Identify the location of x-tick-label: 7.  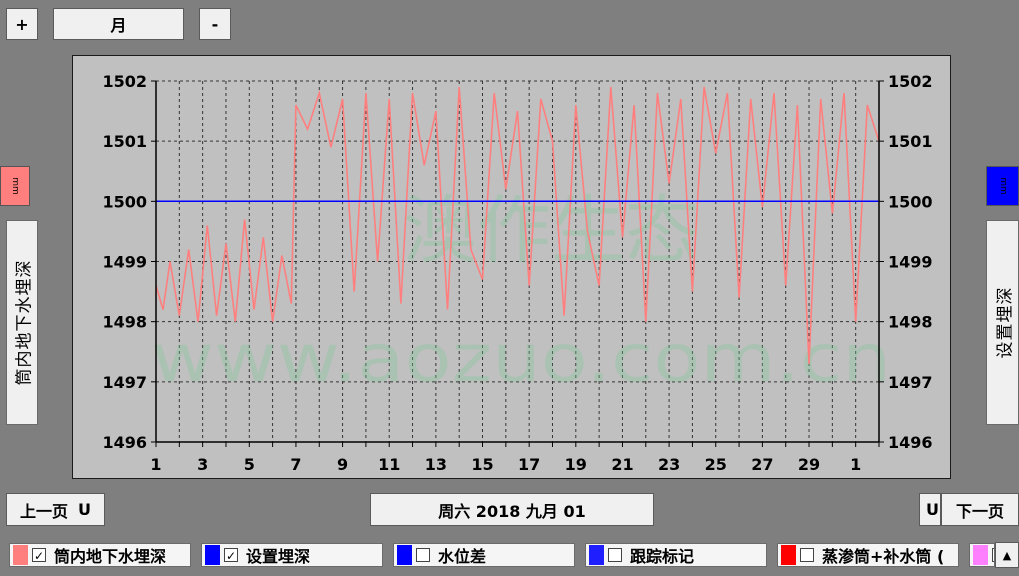
(295, 464).